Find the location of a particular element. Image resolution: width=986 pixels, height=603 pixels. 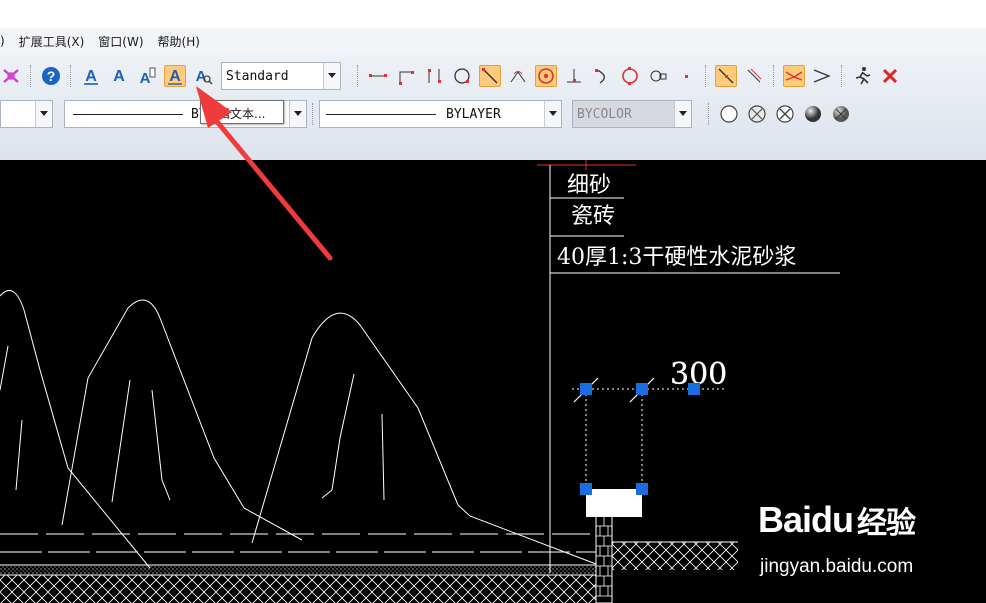

run-button is located at coordinates (862, 76).